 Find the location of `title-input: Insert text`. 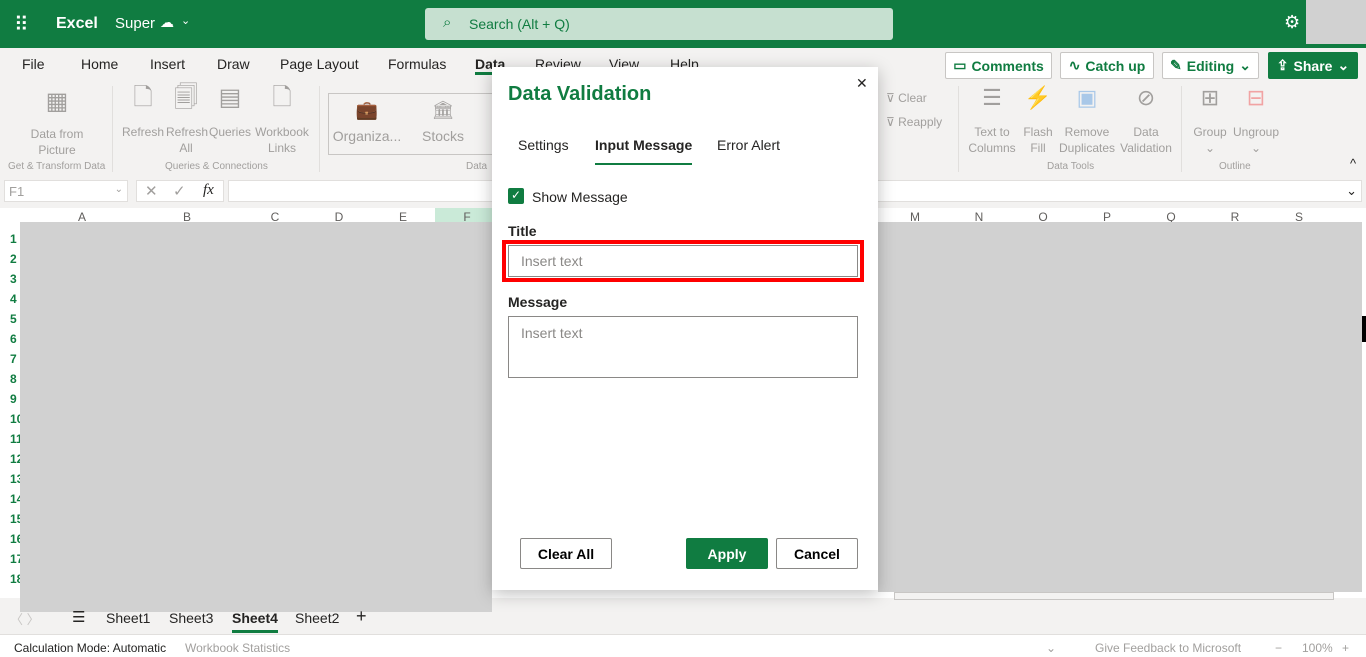

title-input: Insert text is located at coordinates (683, 261).